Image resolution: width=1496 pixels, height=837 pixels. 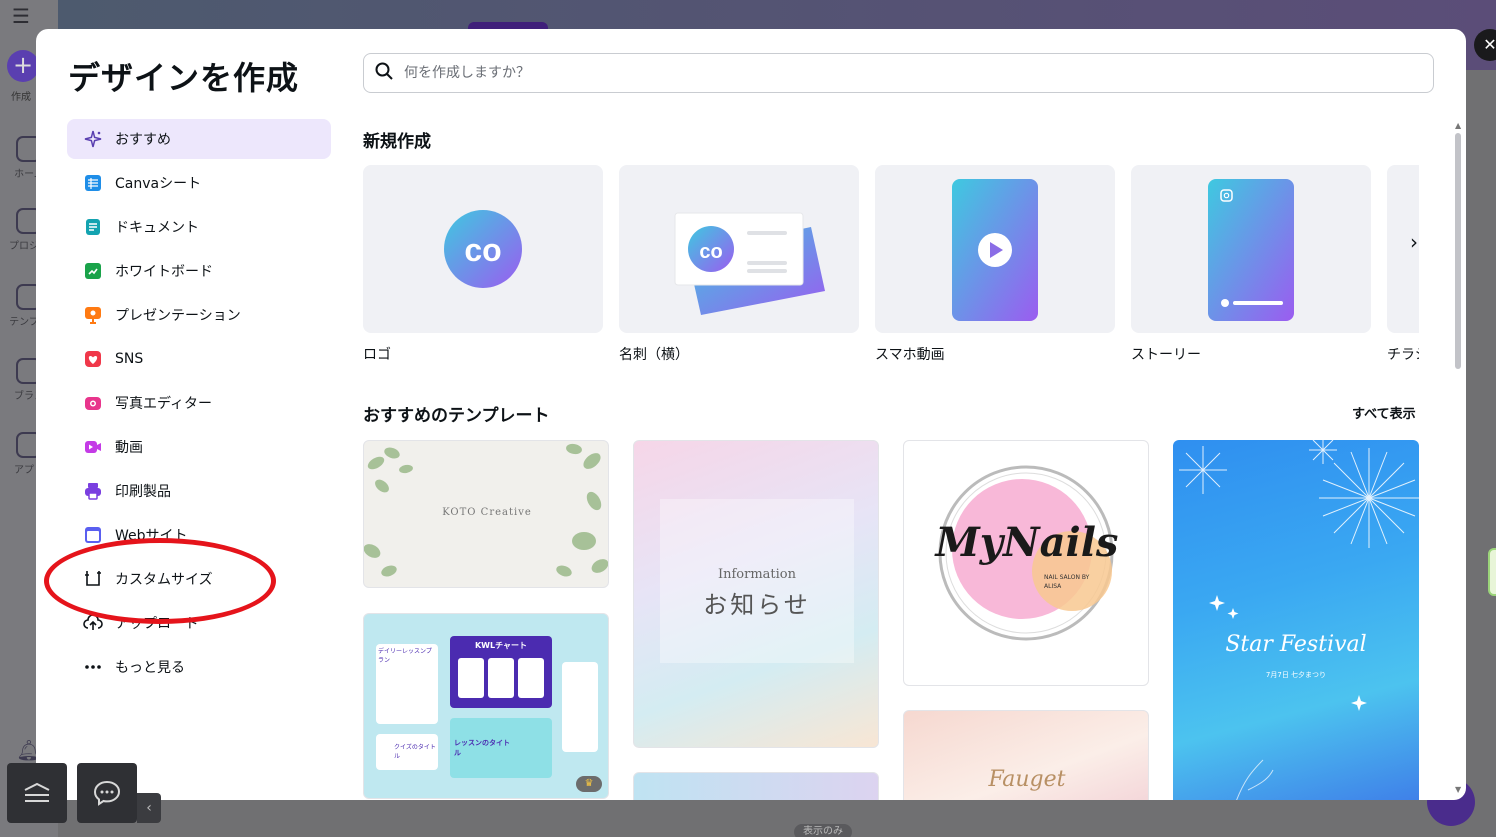 I want to click on camera-icon, so click(x=93, y=403).